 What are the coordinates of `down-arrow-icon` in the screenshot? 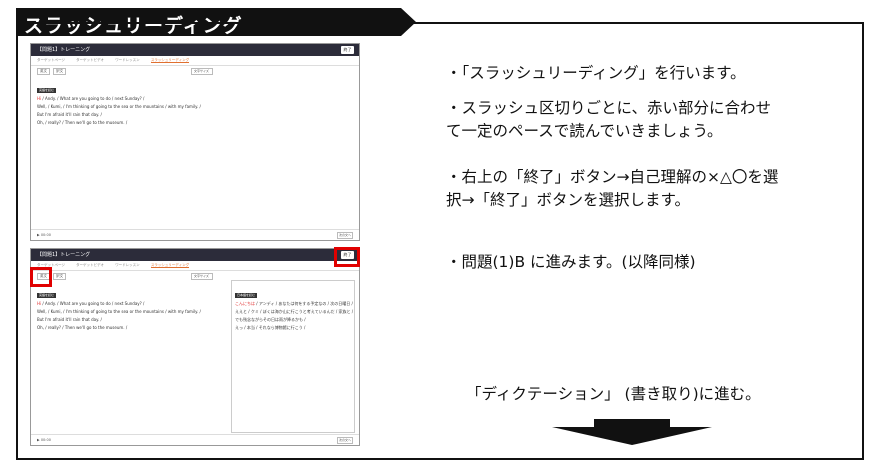 It's located at (632, 432).